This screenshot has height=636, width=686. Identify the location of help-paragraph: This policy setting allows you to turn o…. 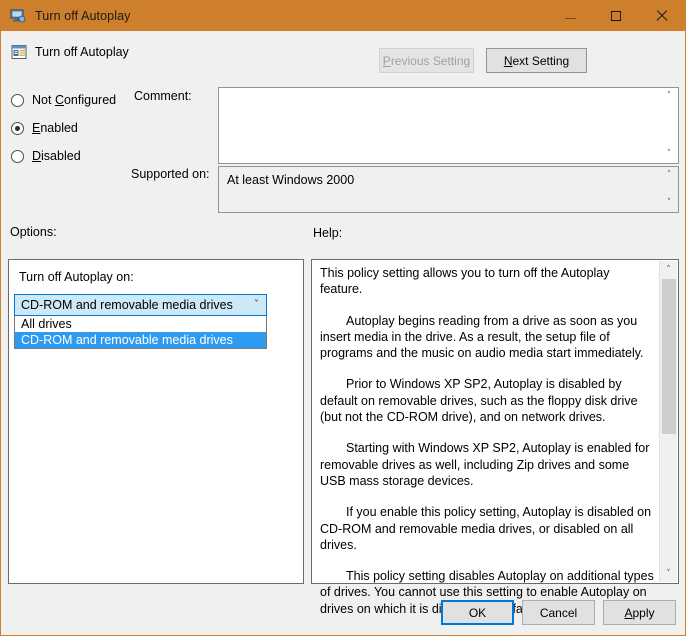
(465, 281).